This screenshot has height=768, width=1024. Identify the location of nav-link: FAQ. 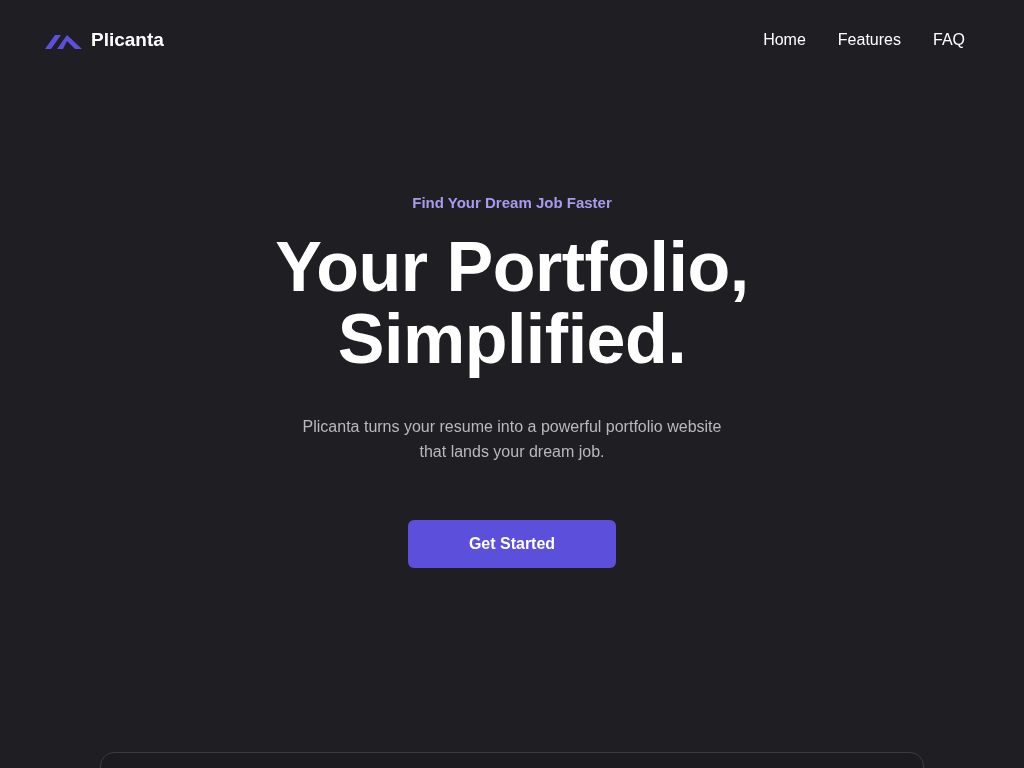
(949, 40).